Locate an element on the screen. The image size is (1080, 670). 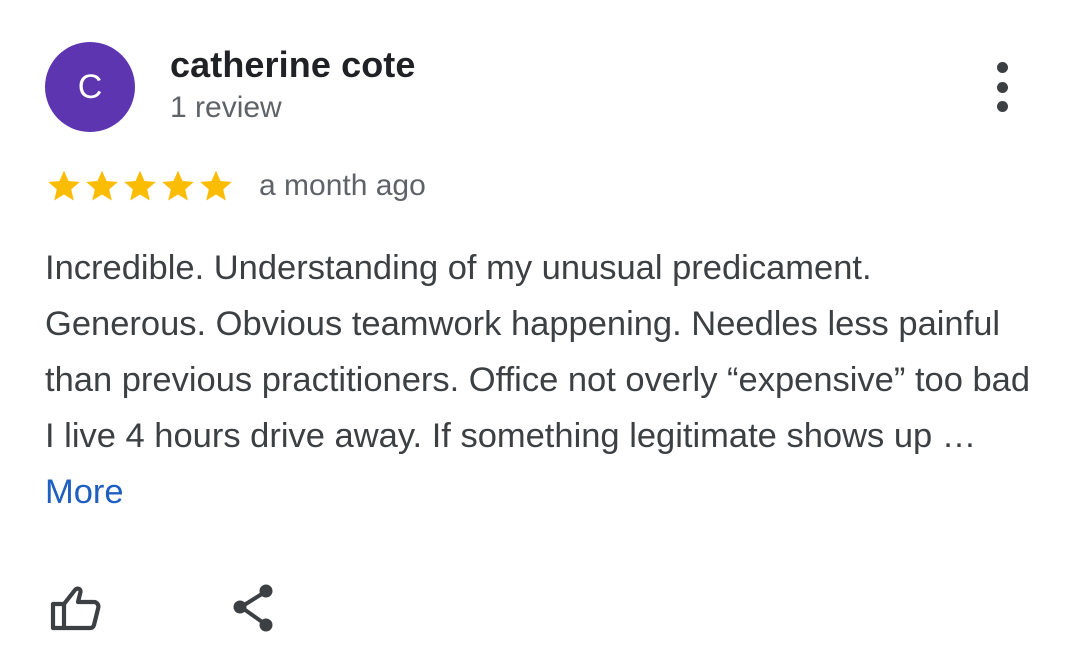
more-options-button is located at coordinates (1002, 87).